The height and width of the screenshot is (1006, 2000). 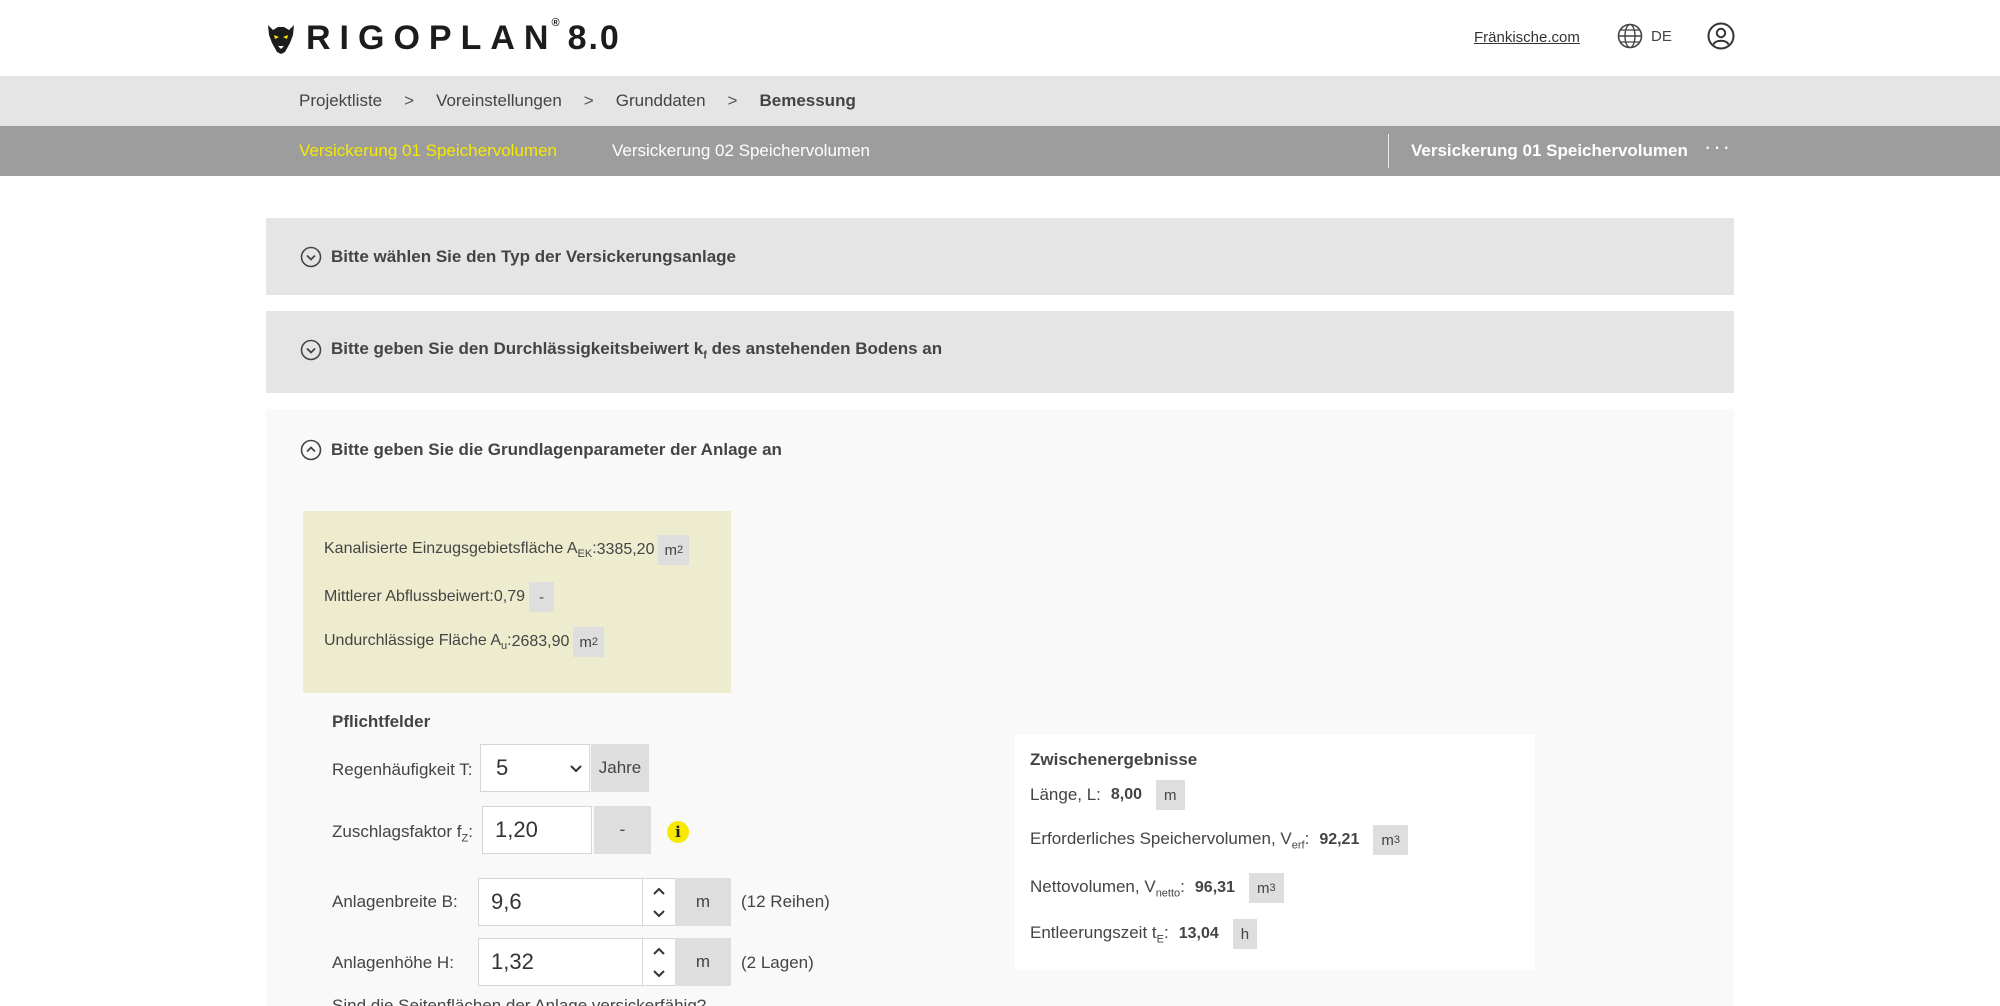 I want to click on unit-badge: -, so click(x=541, y=597).